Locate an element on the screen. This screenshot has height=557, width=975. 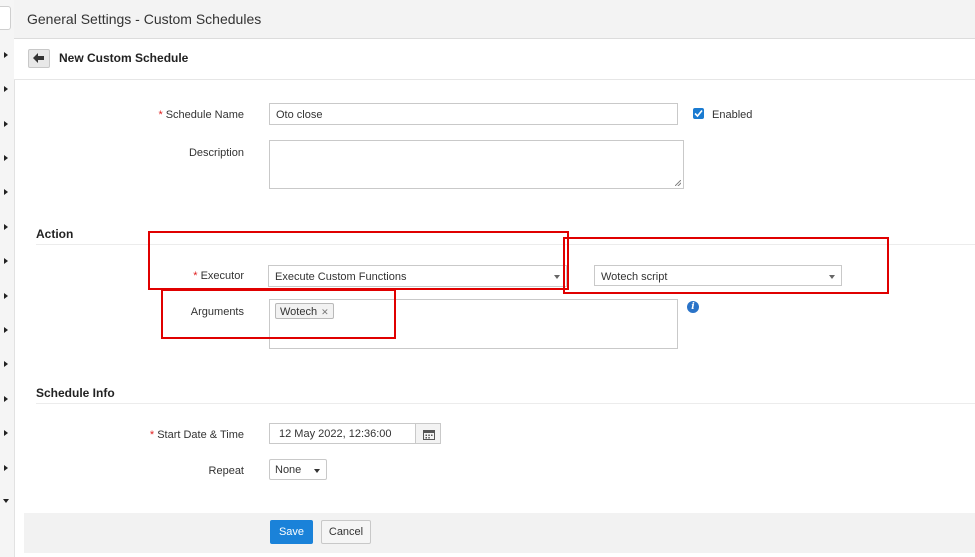
enabled-checkbox is located at coordinates (698, 113).